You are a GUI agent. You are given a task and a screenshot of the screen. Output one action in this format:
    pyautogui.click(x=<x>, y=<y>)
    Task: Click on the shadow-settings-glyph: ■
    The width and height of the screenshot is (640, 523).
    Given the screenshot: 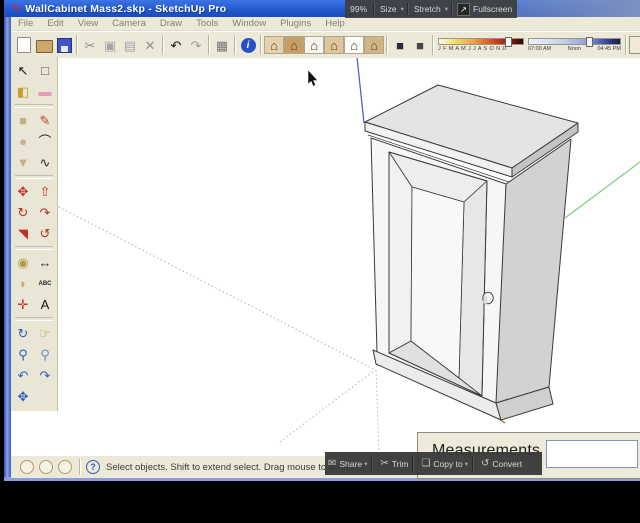 What is the action you would take?
    pyautogui.click(x=400, y=45)
    